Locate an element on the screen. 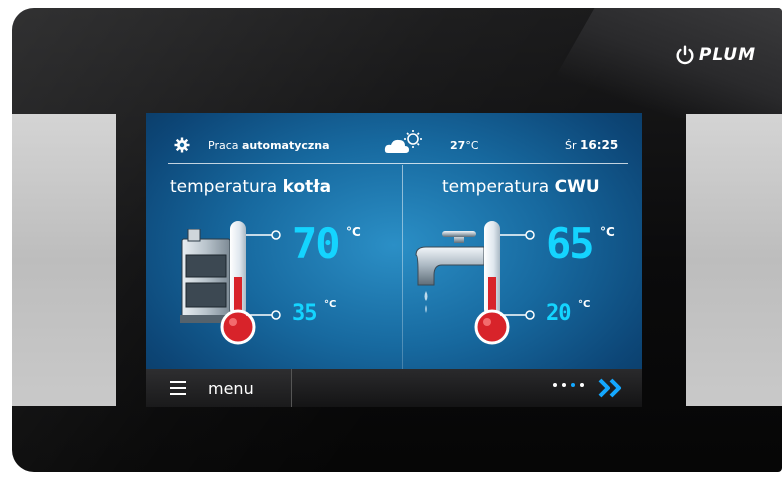 This screenshot has width=782, height=502. right-side-panel is located at coordinates (734, 260).